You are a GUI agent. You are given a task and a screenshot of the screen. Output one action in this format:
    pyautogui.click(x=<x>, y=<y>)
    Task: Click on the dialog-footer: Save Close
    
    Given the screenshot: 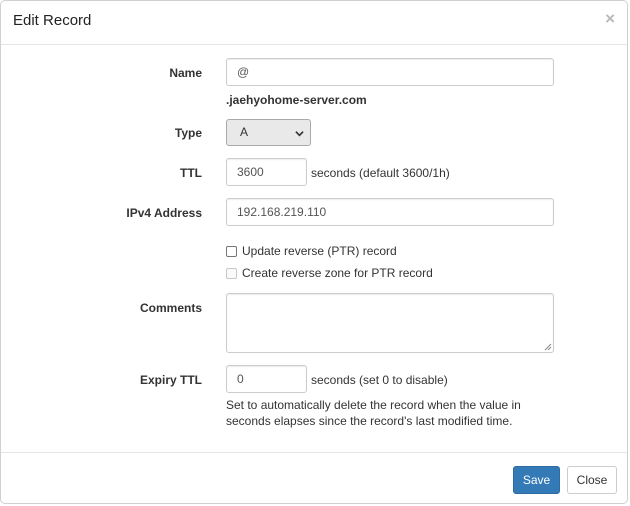 What is the action you would take?
    pyautogui.click(x=314, y=478)
    